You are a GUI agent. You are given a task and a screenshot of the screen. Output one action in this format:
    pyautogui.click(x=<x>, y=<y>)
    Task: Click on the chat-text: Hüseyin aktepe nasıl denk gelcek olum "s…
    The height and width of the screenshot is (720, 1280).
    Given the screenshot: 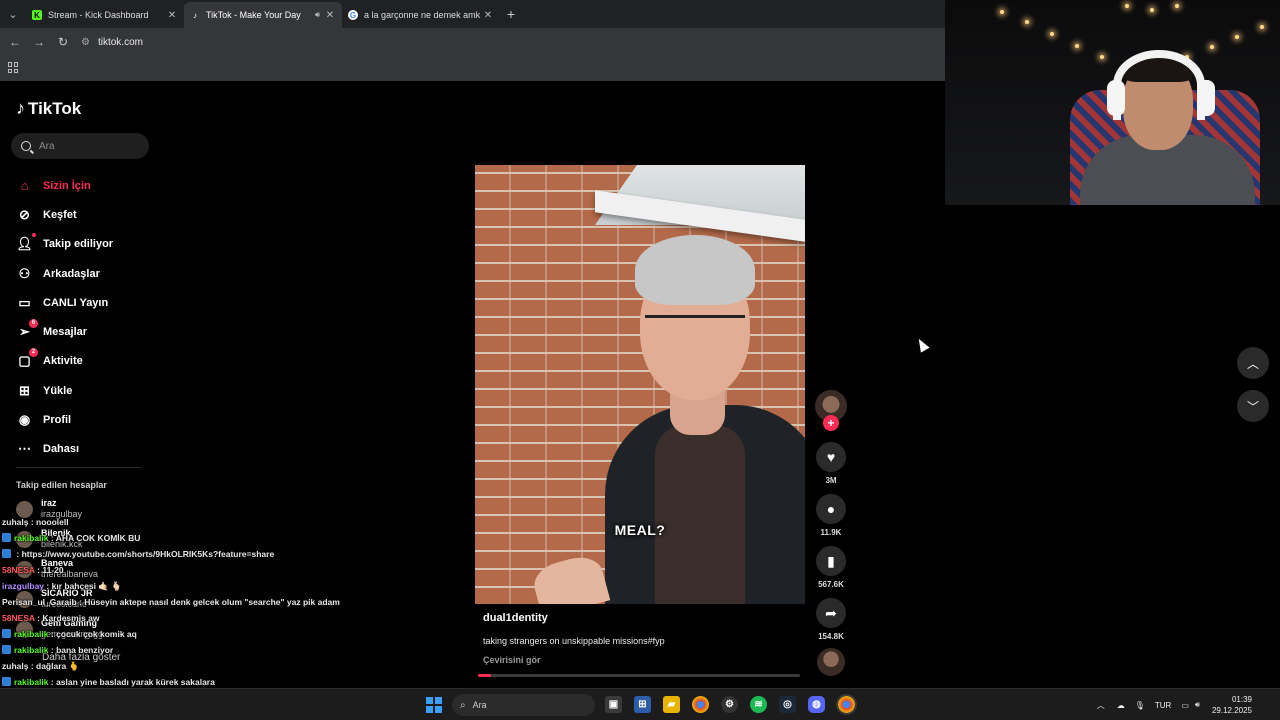 What is the action you would take?
    pyautogui.click(x=212, y=602)
    